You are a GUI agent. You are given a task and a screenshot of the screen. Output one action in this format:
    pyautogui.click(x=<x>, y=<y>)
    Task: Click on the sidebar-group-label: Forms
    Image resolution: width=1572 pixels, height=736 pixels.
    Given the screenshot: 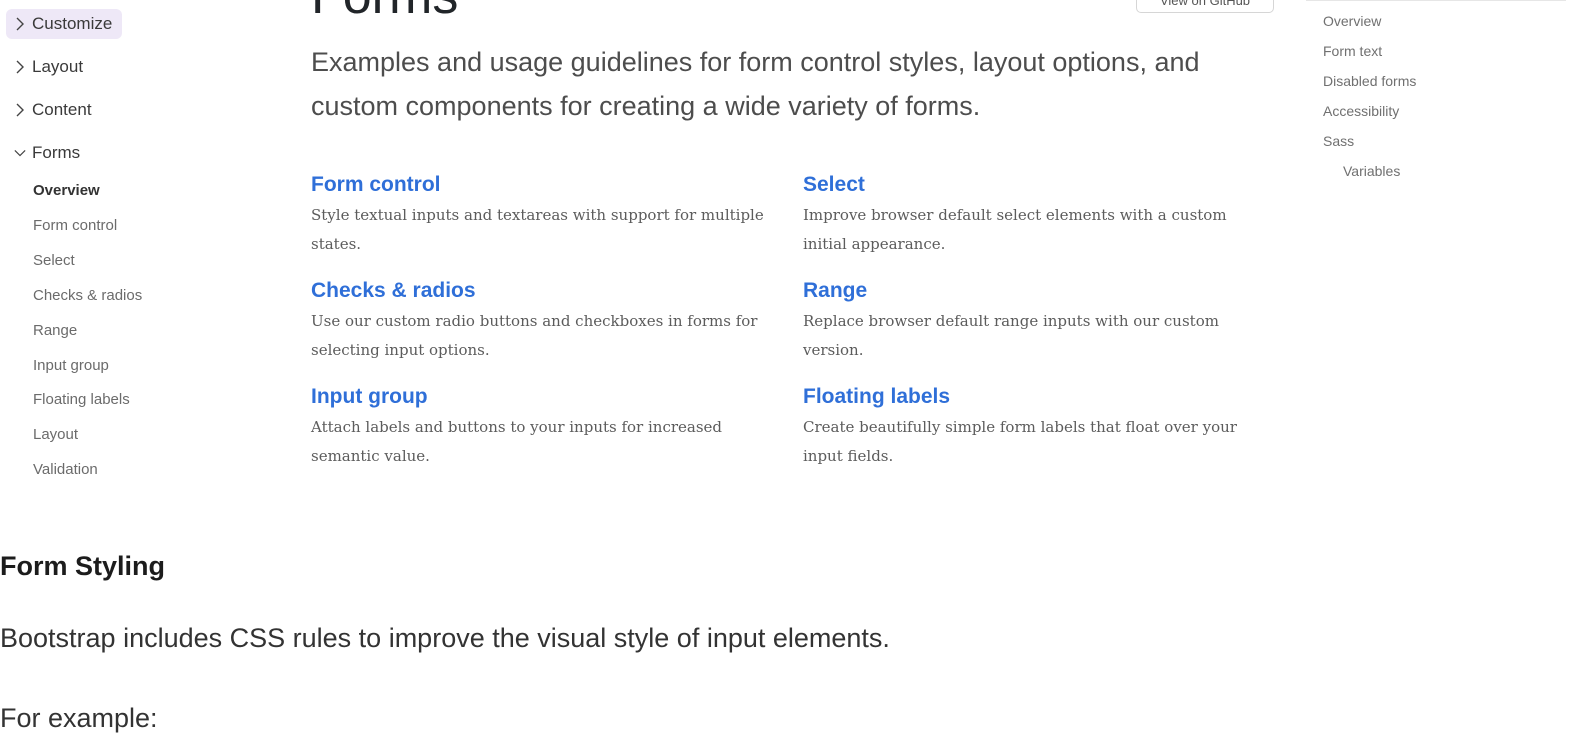 What is the action you would take?
    pyautogui.click(x=56, y=152)
    